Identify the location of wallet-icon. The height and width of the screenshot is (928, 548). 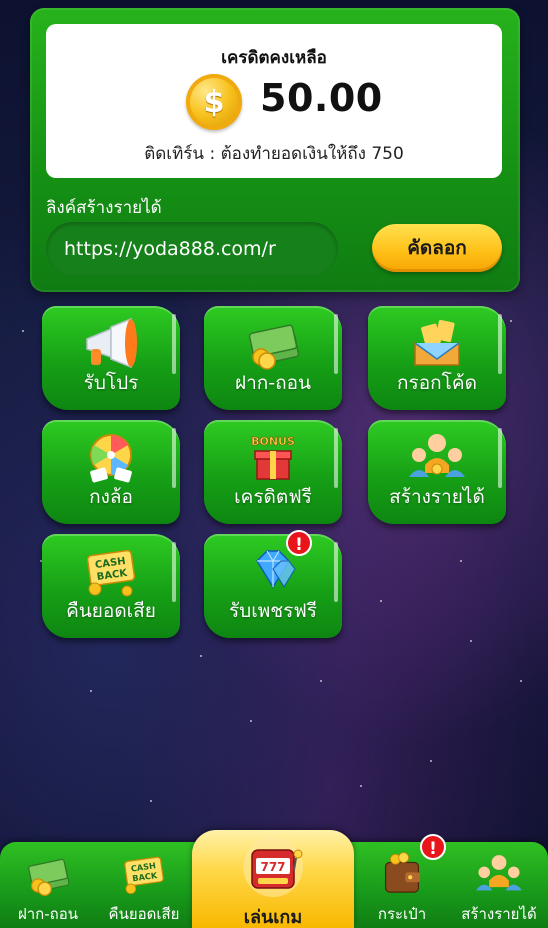
(402, 874).